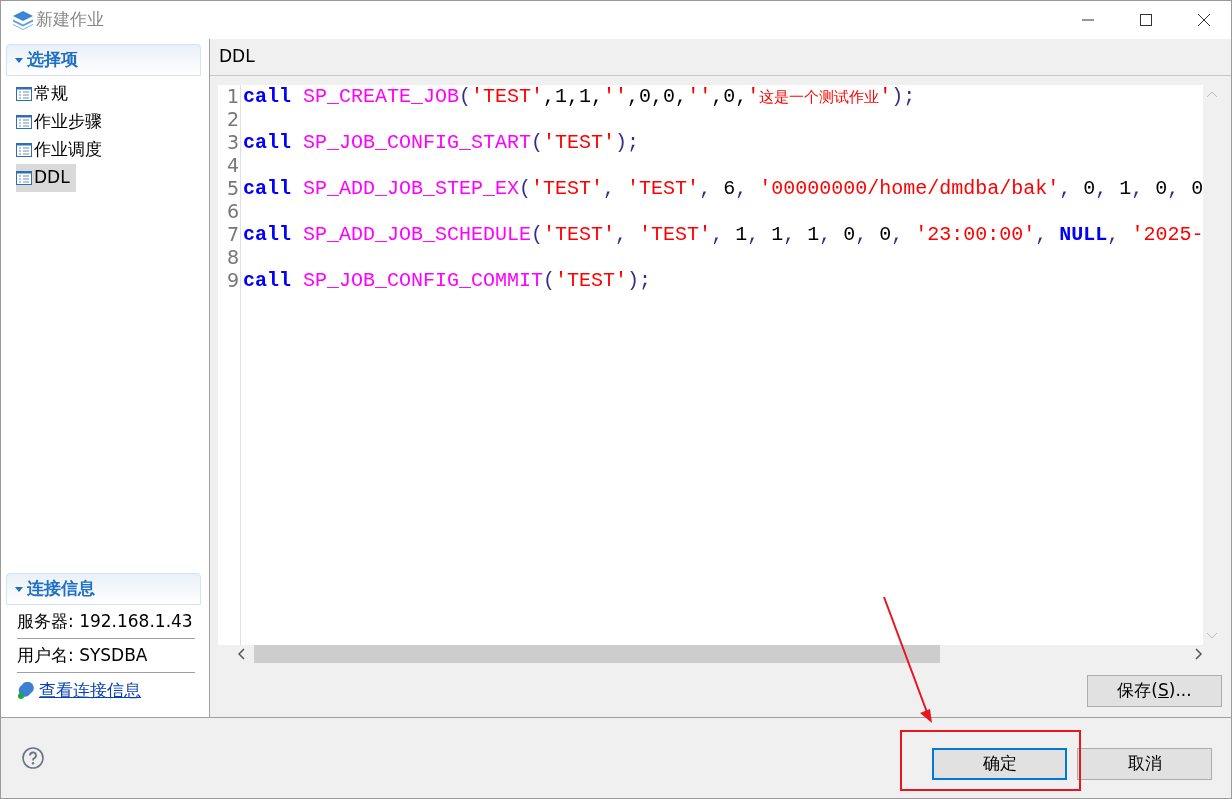  What do you see at coordinates (70, 20) in the screenshot?
I see `window-title: 新建作业` at bounding box center [70, 20].